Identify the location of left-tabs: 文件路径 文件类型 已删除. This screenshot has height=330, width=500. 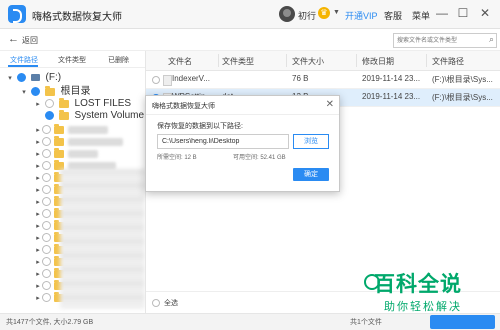
(72, 59).